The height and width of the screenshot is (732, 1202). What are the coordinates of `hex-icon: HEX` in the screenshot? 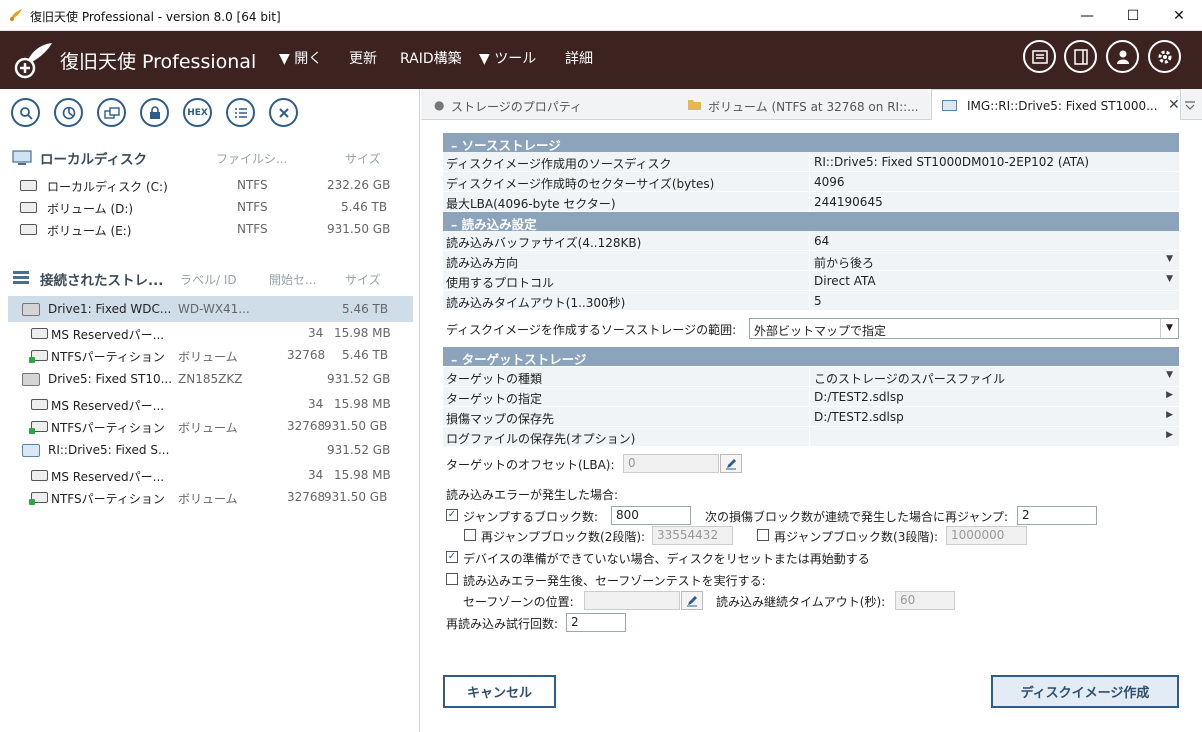 It's located at (197, 112).